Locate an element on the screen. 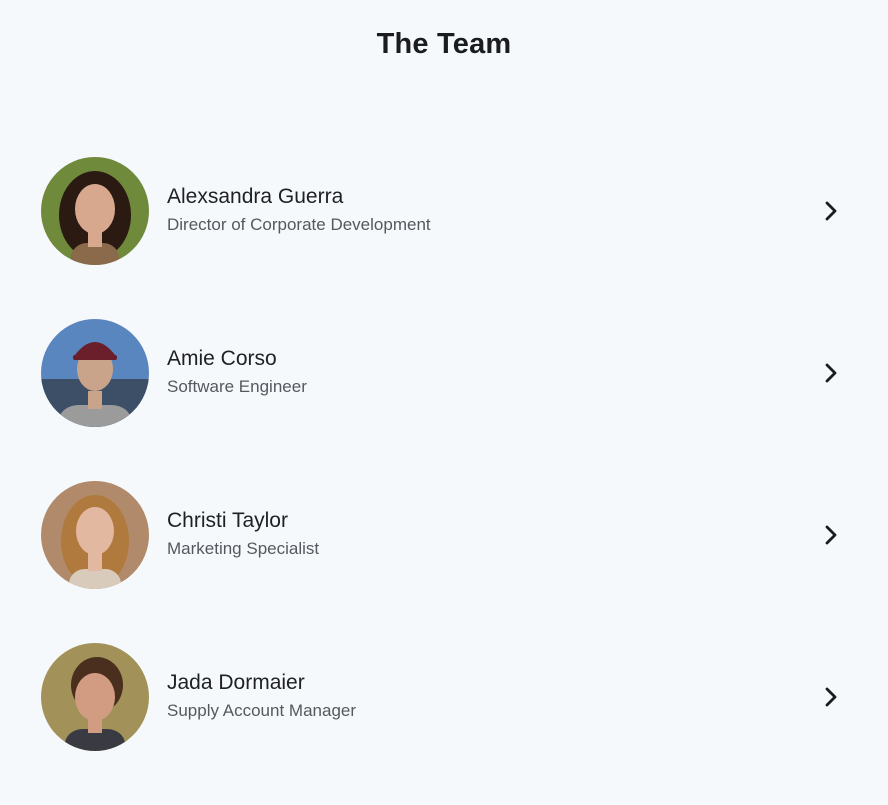 The height and width of the screenshot is (805, 888). member-role: Supply Account Manager is located at coordinates (262, 710).